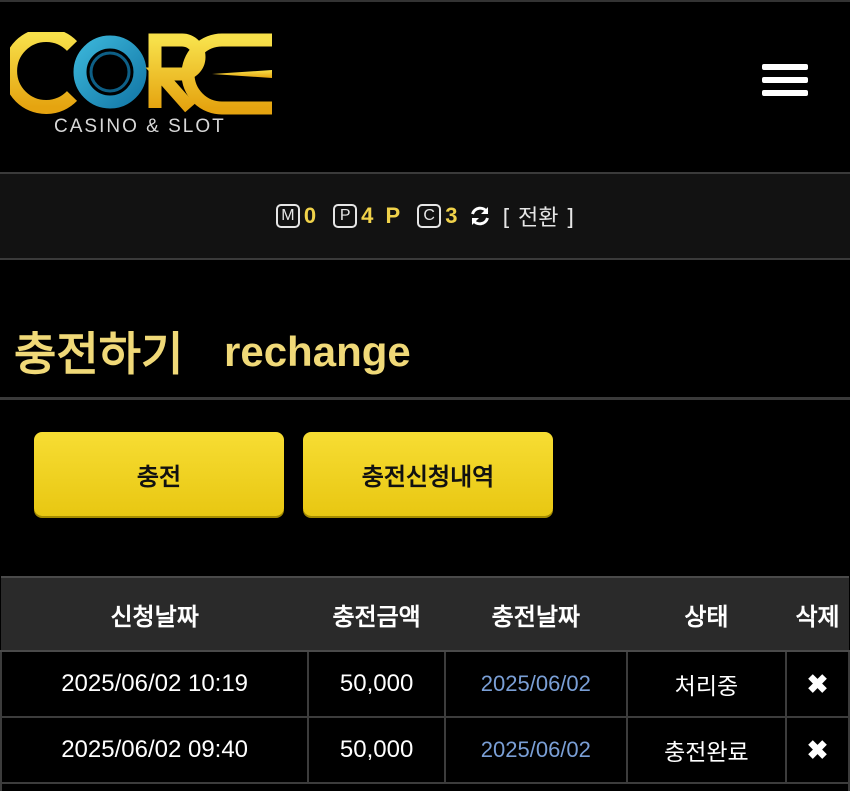 This screenshot has width=850, height=791. Describe the element at coordinates (287, 216) in the screenshot. I see `m-badge-icon: M` at that location.